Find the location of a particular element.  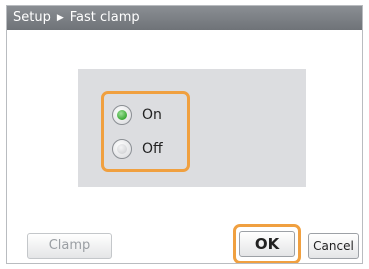

radio-group-highlight: On Off is located at coordinates (145, 131).